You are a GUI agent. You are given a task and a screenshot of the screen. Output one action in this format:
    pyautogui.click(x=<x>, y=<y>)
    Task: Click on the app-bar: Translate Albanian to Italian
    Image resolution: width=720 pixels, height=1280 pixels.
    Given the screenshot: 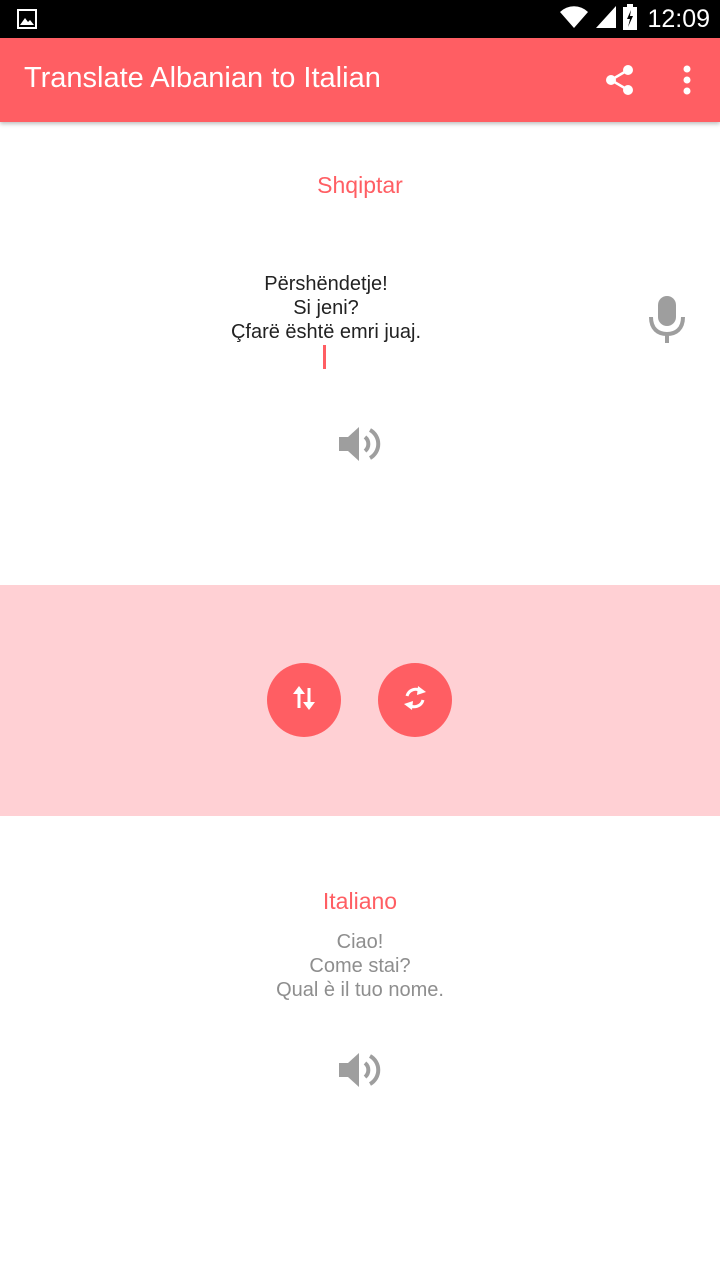 What is the action you would take?
    pyautogui.click(x=360, y=80)
    